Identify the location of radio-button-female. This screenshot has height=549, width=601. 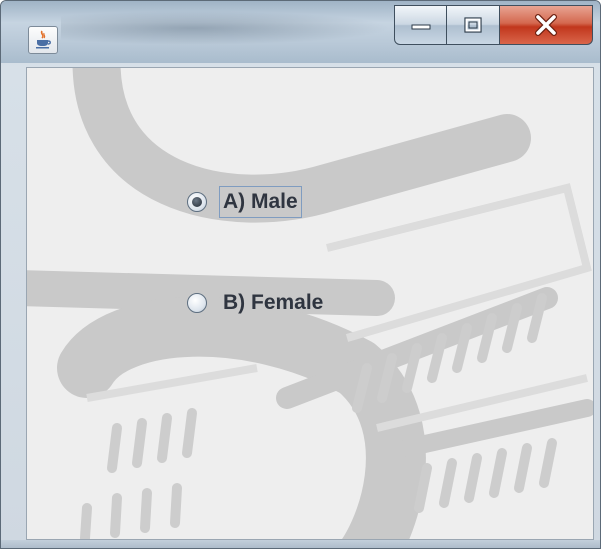
(197, 303).